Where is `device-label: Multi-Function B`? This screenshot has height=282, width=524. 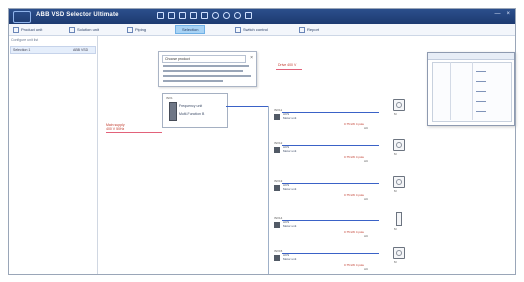 device-label: Multi-Function B is located at coordinates (192, 114).